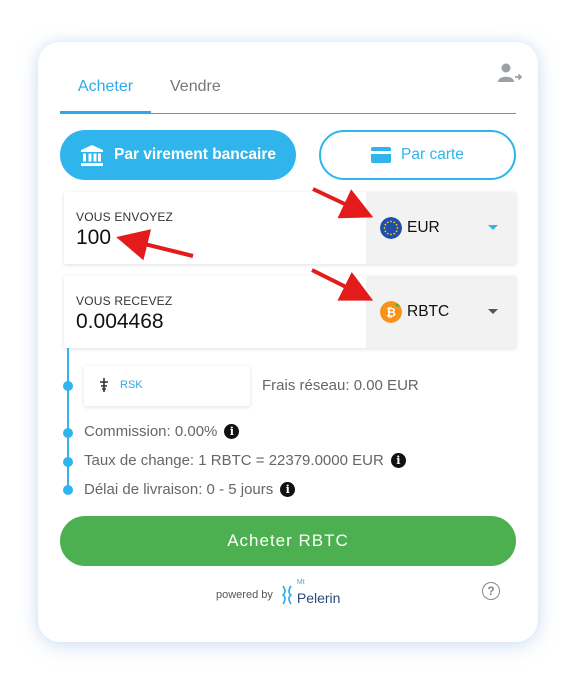  I want to click on brand-name-text: Pelerin, so click(318, 597).